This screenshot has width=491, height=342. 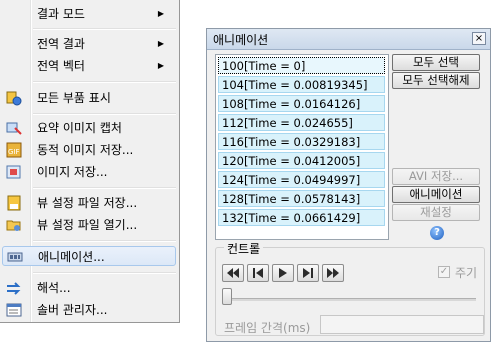 What do you see at coordinates (436, 80) in the screenshot?
I see `deselect-all-button: 모두 선택해제` at bounding box center [436, 80].